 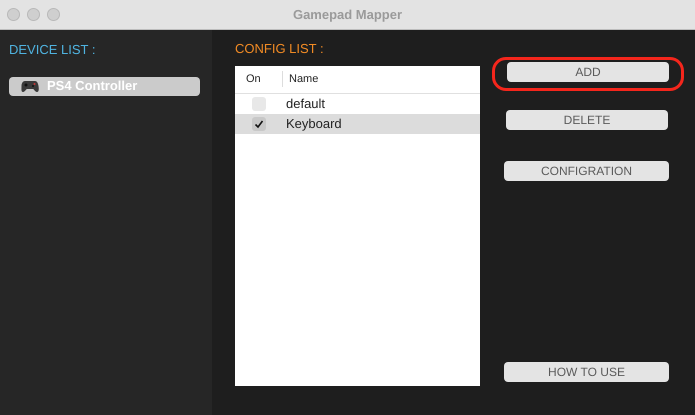 I want to click on column-header: On, so click(x=259, y=79).